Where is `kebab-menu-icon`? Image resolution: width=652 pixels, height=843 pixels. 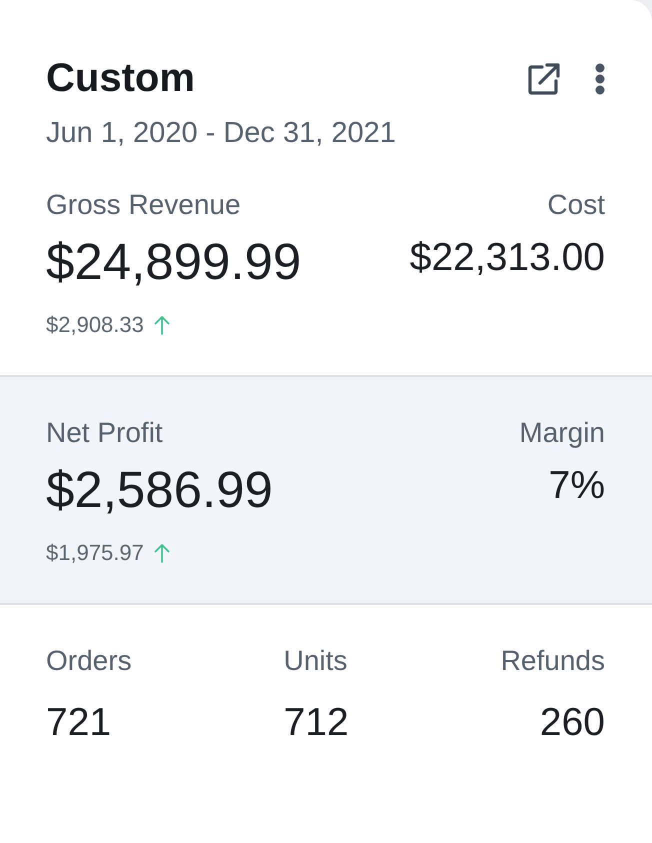
kebab-menu-icon is located at coordinates (600, 79).